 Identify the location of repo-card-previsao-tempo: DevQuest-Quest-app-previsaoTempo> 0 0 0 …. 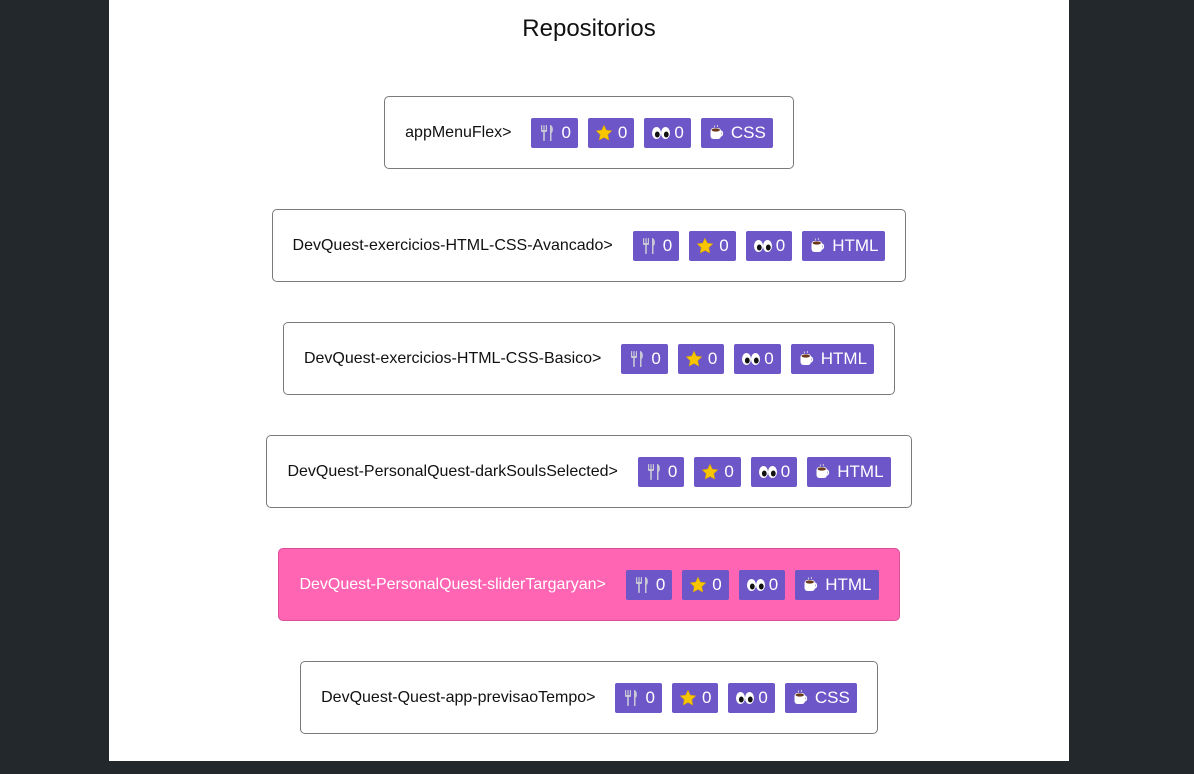
(589, 697).